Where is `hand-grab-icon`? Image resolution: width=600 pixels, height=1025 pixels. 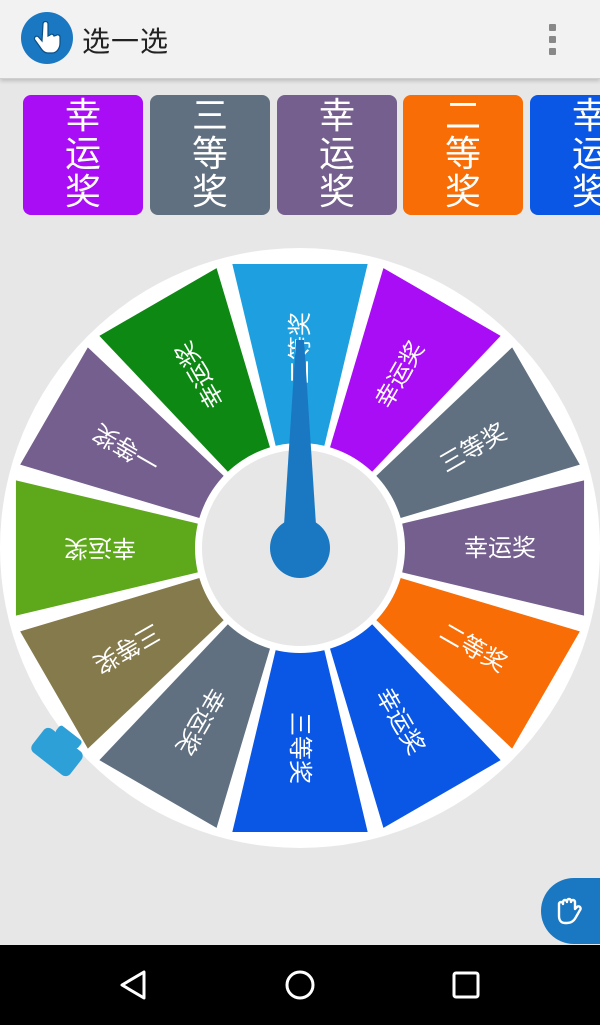 hand-grab-icon is located at coordinates (570, 911).